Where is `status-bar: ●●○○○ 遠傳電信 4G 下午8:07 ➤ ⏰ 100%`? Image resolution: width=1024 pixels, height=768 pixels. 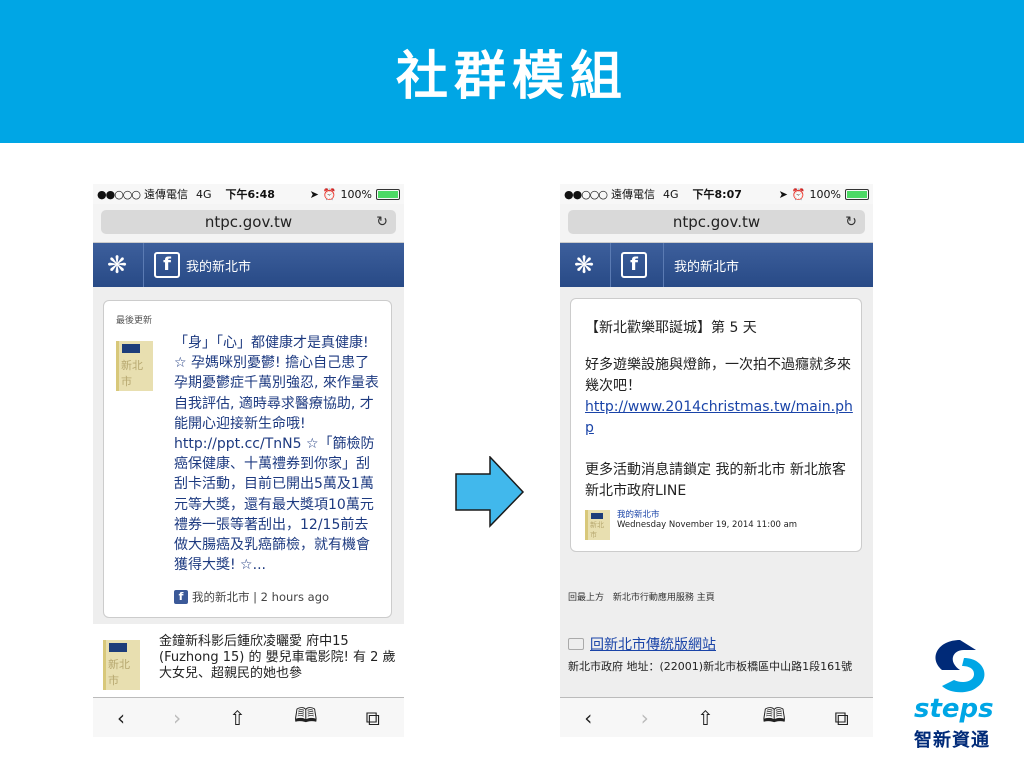 status-bar: ●●○○○ 遠傳電信 4G 下午8:07 ➤ ⏰ 100% is located at coordinates (716, 194).